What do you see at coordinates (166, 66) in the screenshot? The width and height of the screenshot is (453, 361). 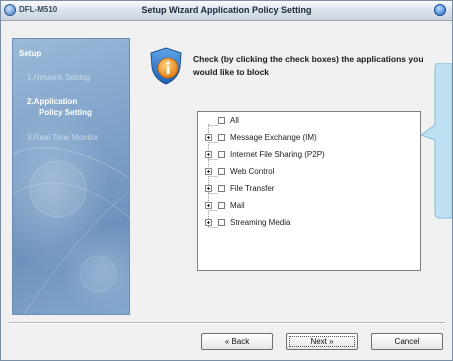 I see `info-shield-icon` at bounding box center [166, 66].